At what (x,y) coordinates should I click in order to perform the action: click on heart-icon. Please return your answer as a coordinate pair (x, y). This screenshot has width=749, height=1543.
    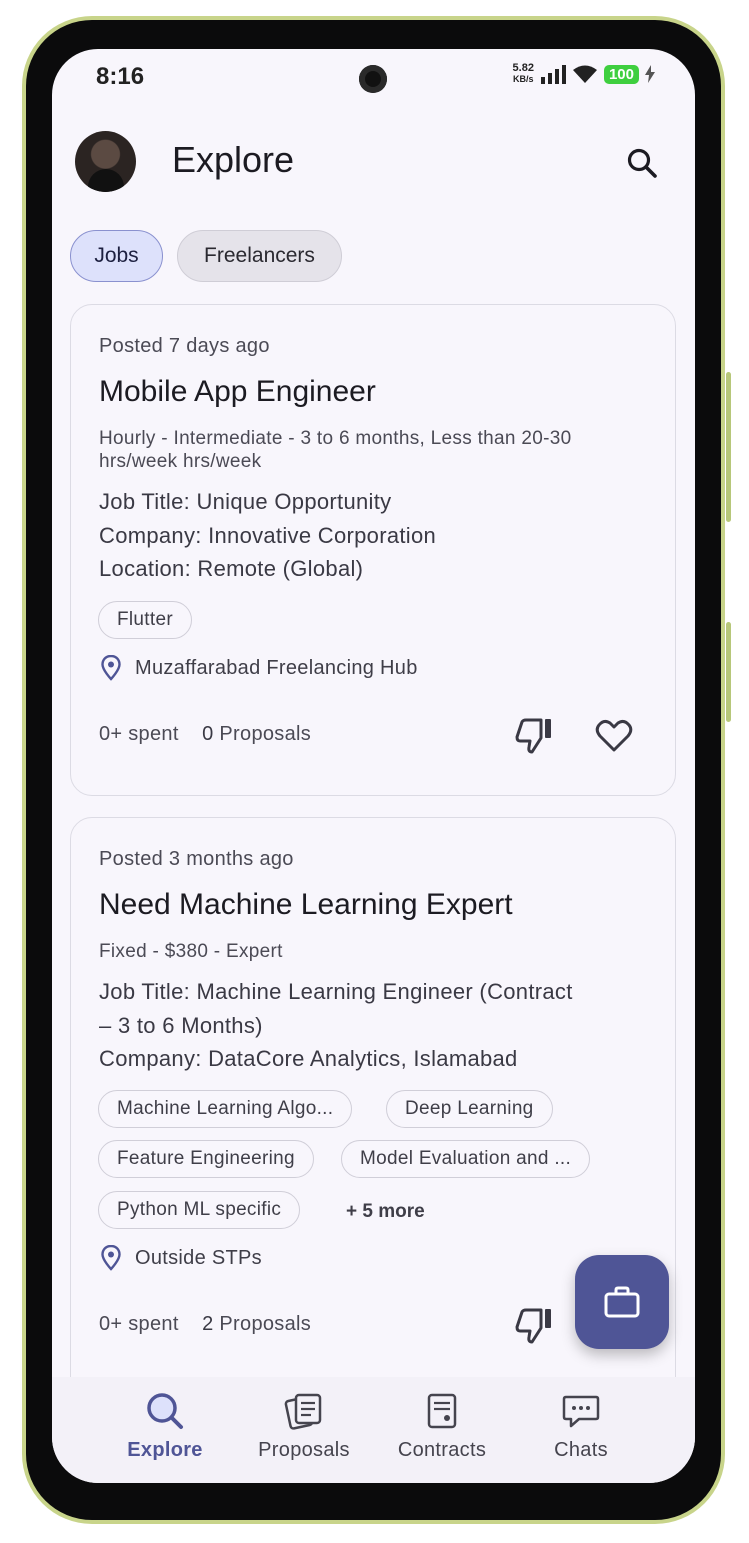
    Looking at the image, I should click on (614, 735).